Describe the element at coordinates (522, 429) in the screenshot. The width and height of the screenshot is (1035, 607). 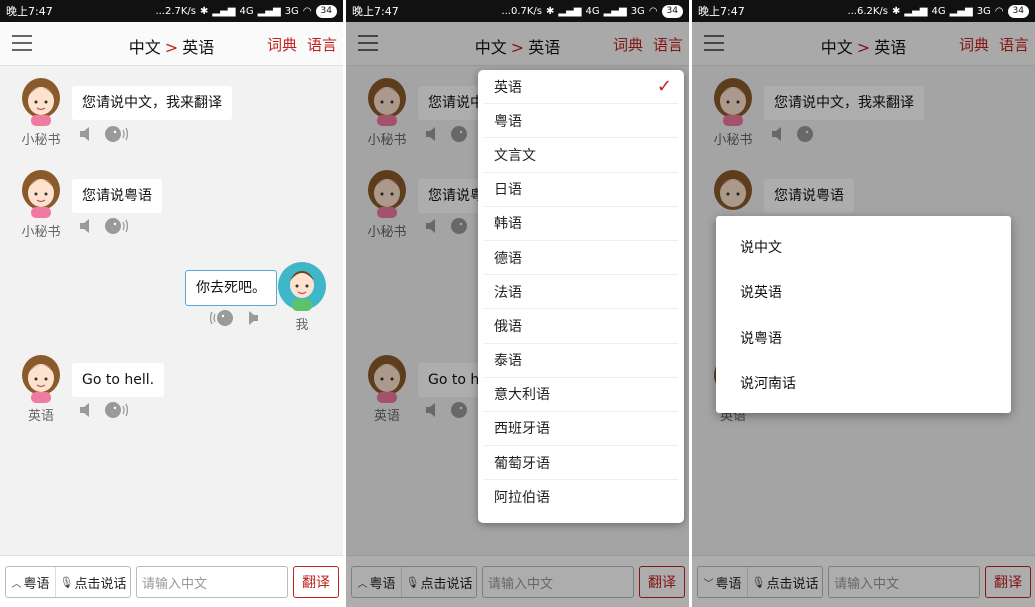
I see `menu-item-label: 西班牙语` at that location.